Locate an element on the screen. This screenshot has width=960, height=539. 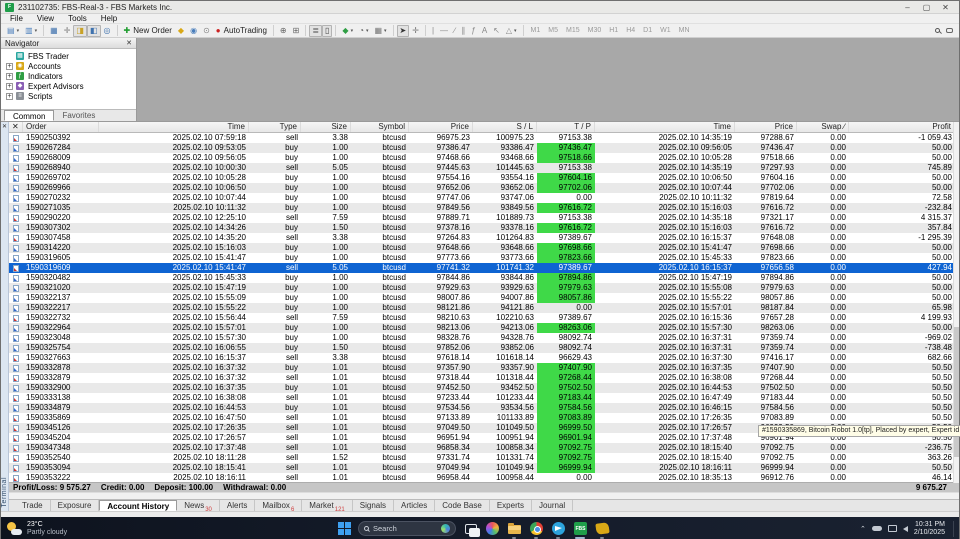
start-button is located at coordinates (344, 528).